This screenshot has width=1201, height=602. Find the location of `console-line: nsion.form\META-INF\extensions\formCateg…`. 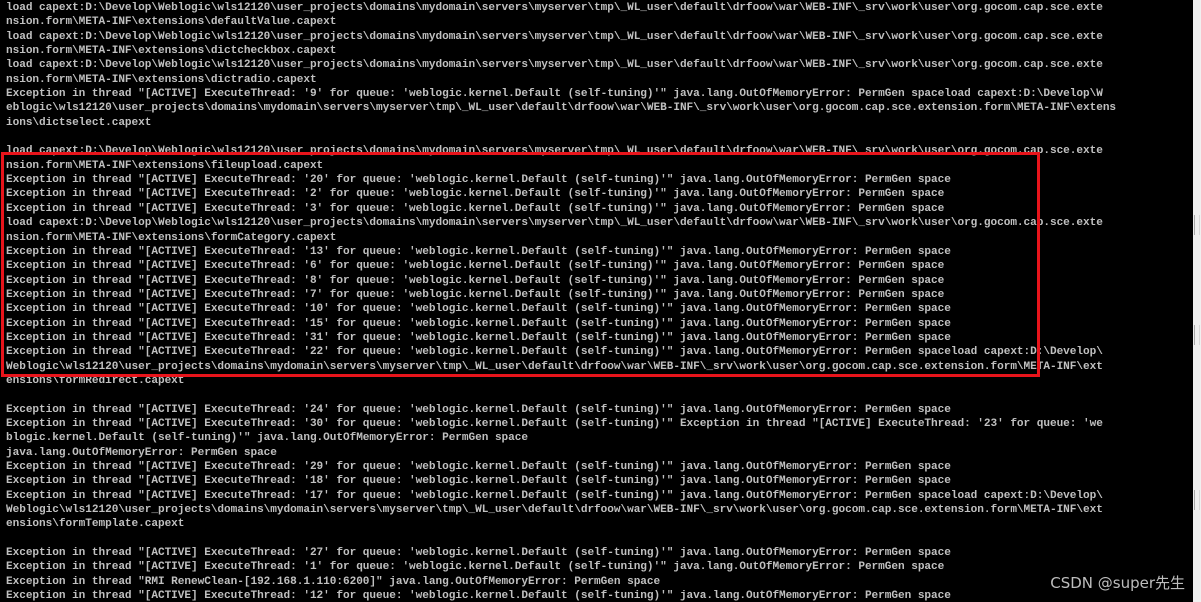

console-line: nsion.form\META-INF\extensions\formCateg… is located at coordinates (171, 237).